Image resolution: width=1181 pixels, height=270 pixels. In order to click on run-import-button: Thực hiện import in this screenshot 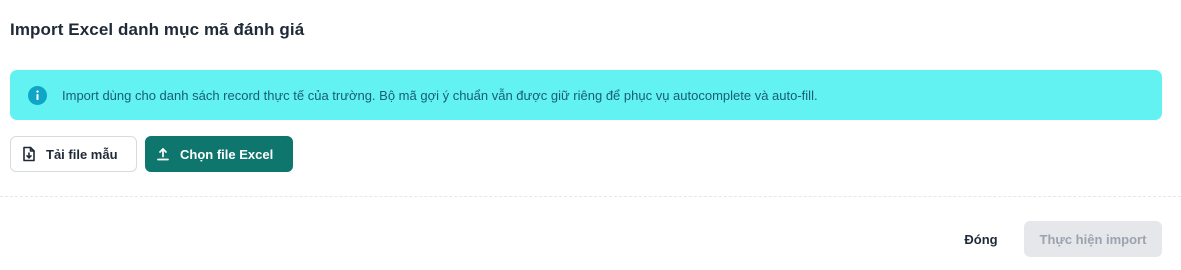, I will do `click(1093, 239)`.